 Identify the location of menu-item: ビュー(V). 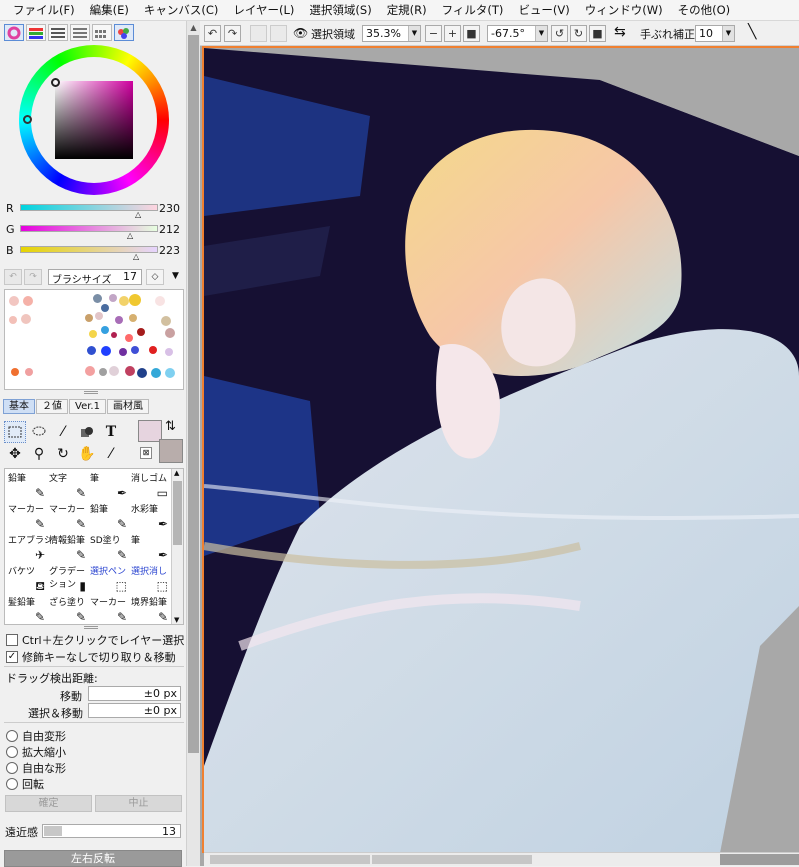
(544, 10).